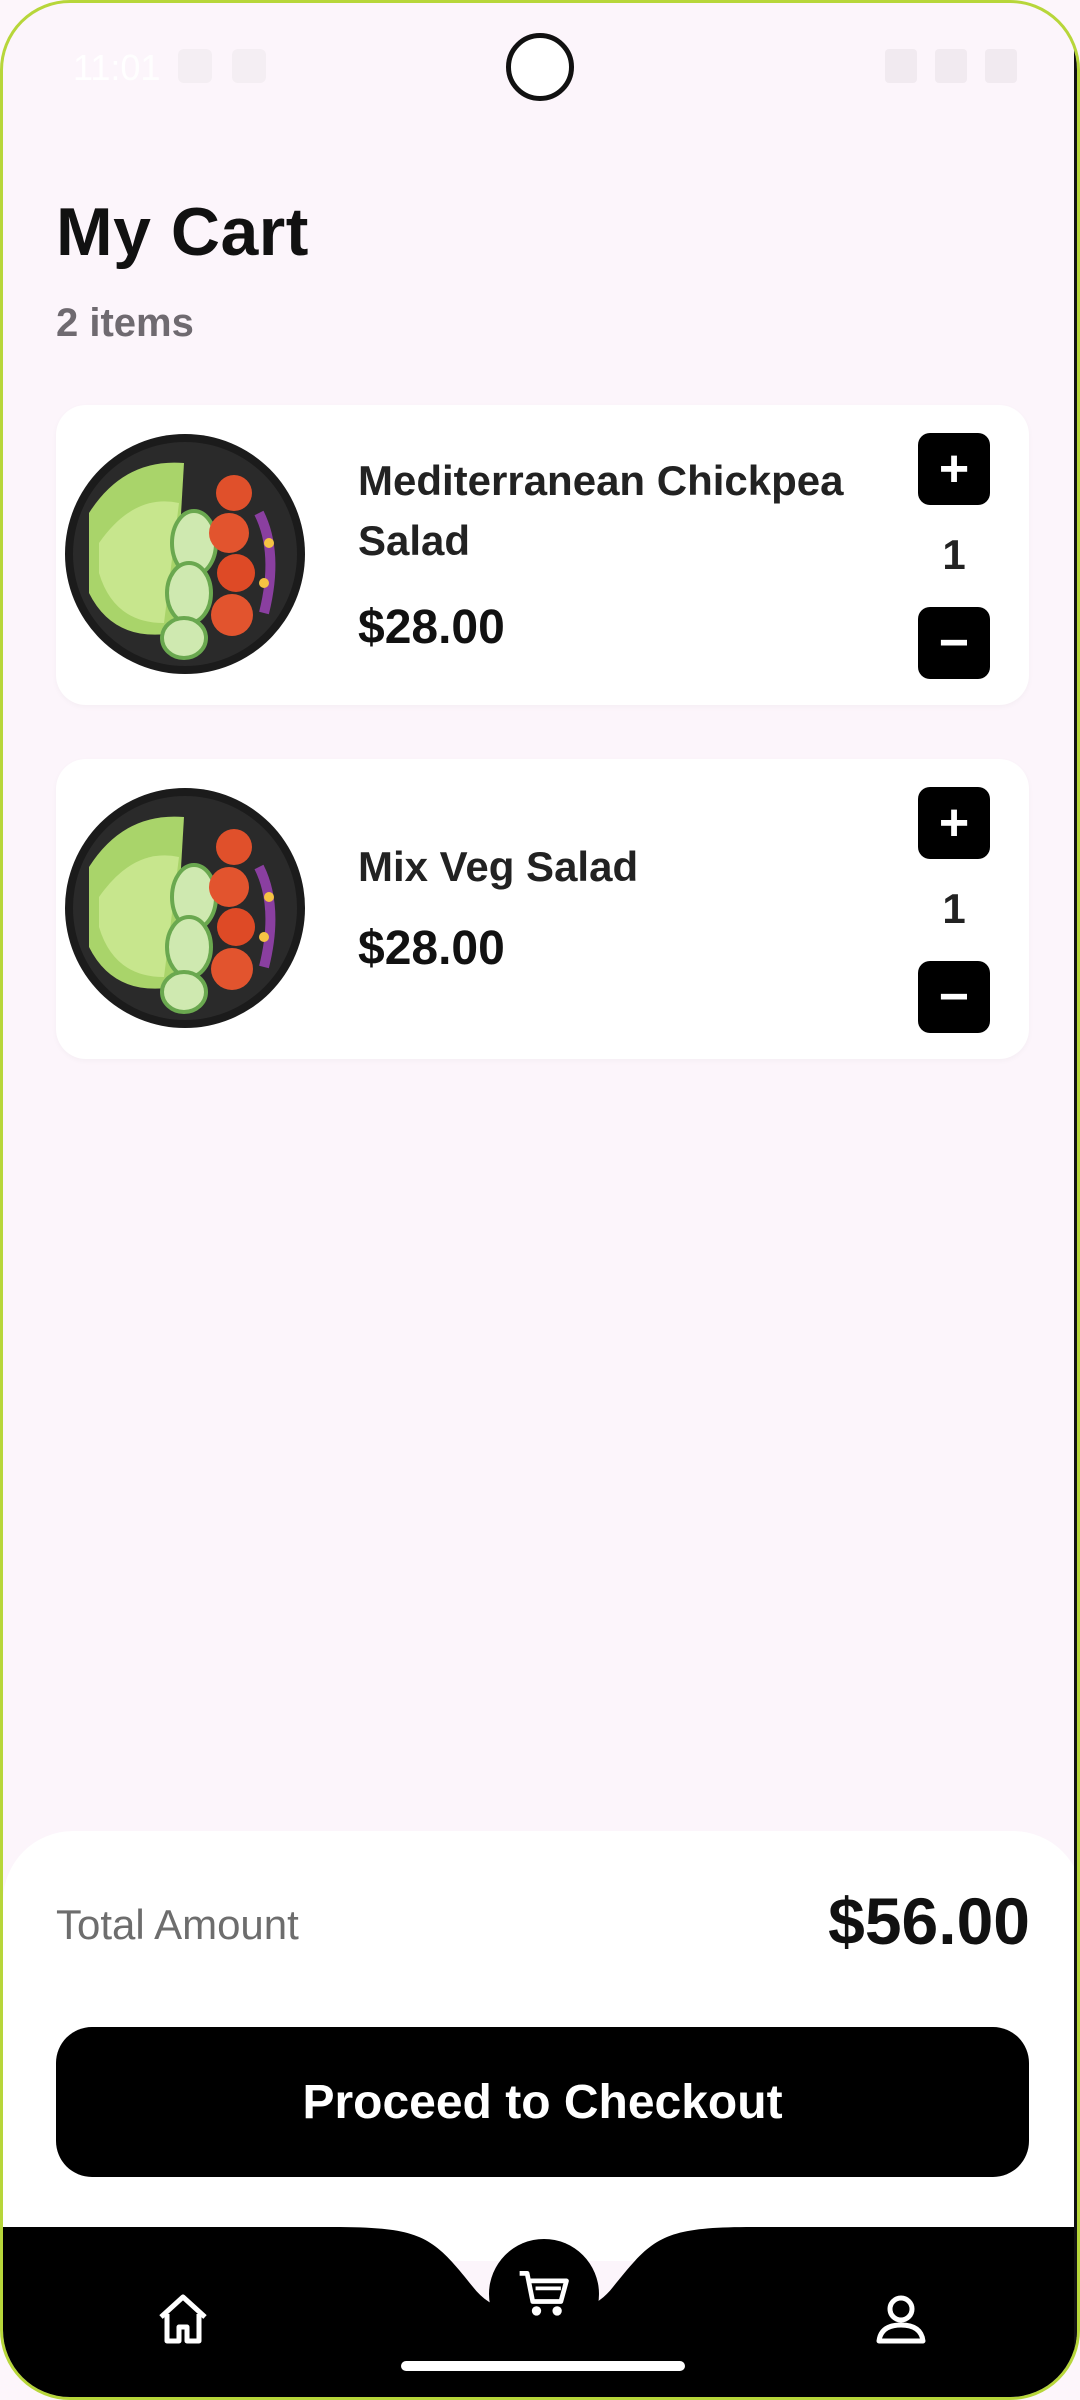  Describe the element at coordinates (542, 909) in the screenshot. I see `cart-item-card: Mix Veg Salad $28.00 + 1 −` at that location.